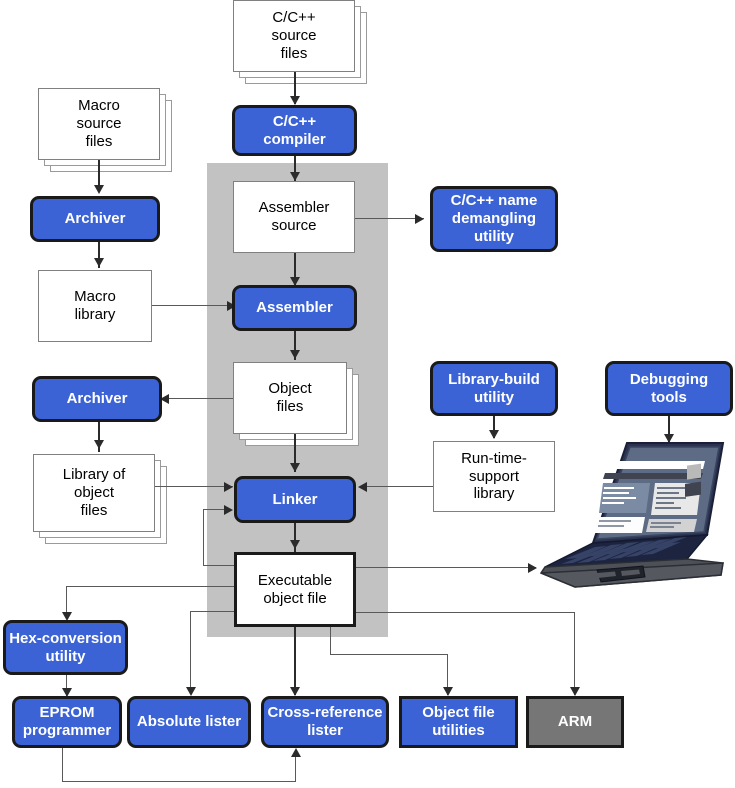 This screenshot has width=735, height=788. What do you see at coordinates (446, 567) in the screenshot?
I see `line-executable-to-laptop` at bounding box center [446, 567].